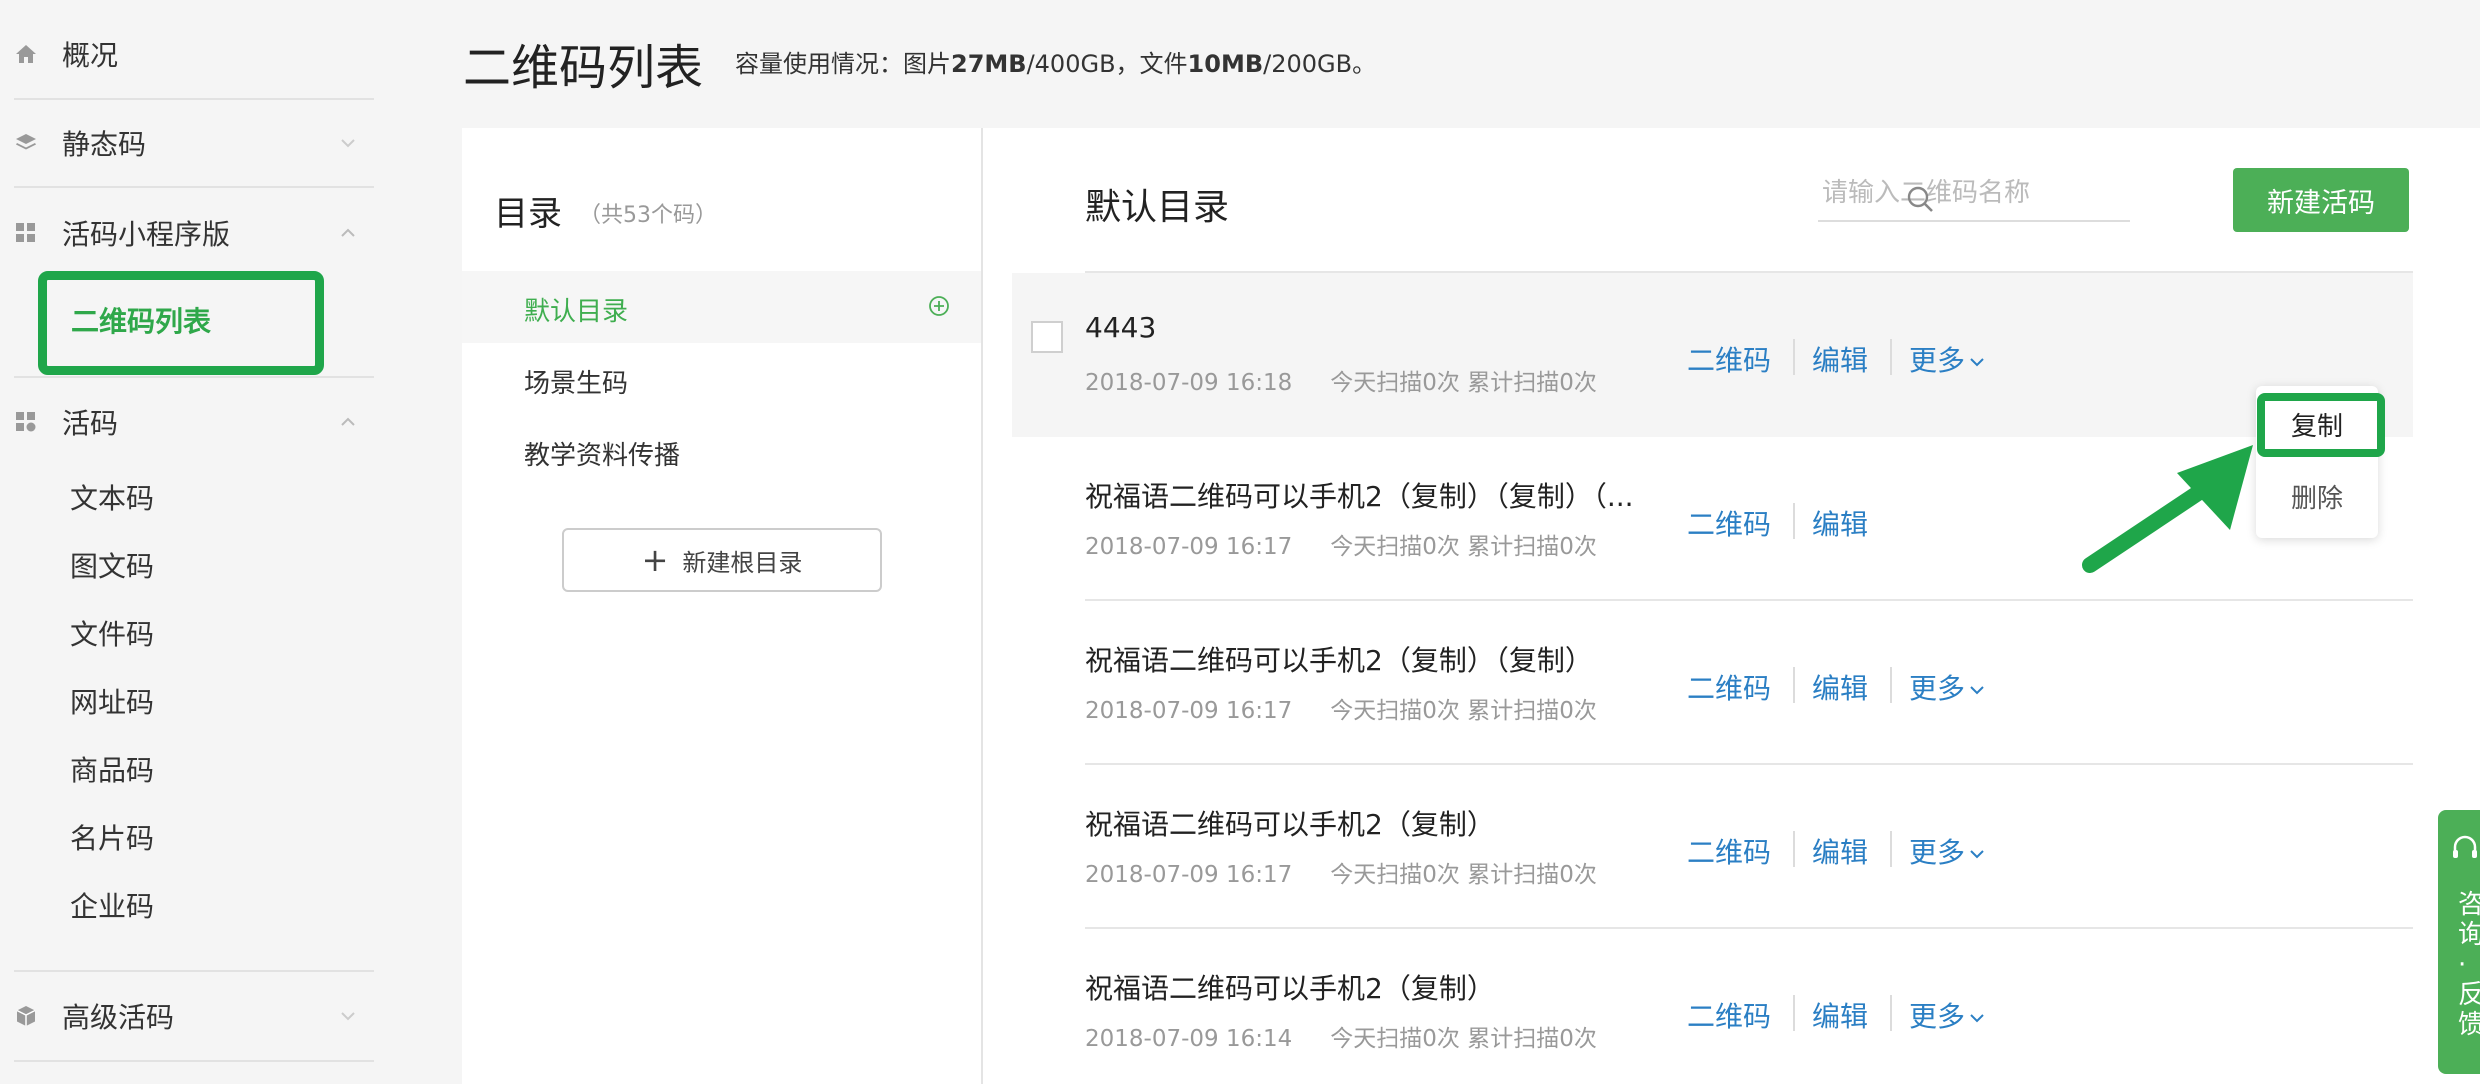 This screenshot has height=1084, width=2480. Describe the element at coordinates (1339, 659) in the screenshot. I see `qr-name: 祝福语二维码可以手机2（复制）（复制）` at that location.